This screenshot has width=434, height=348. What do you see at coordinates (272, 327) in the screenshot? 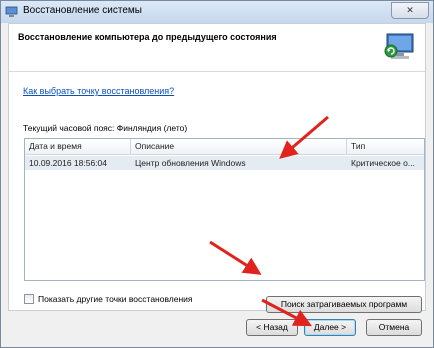
I see `back-button: < Назад` at bounding box center [272, 327].